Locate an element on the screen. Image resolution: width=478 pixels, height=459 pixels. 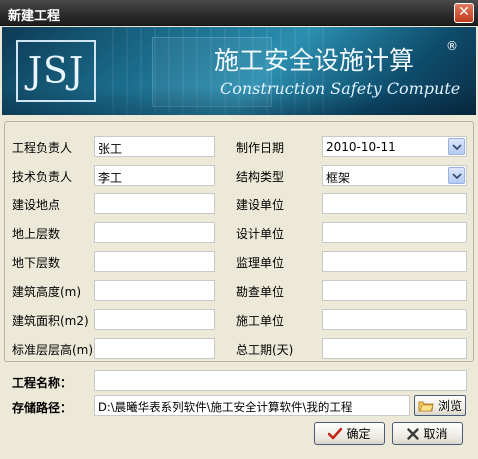
window-title: 新建工程 is located at coordinates (34, 16).